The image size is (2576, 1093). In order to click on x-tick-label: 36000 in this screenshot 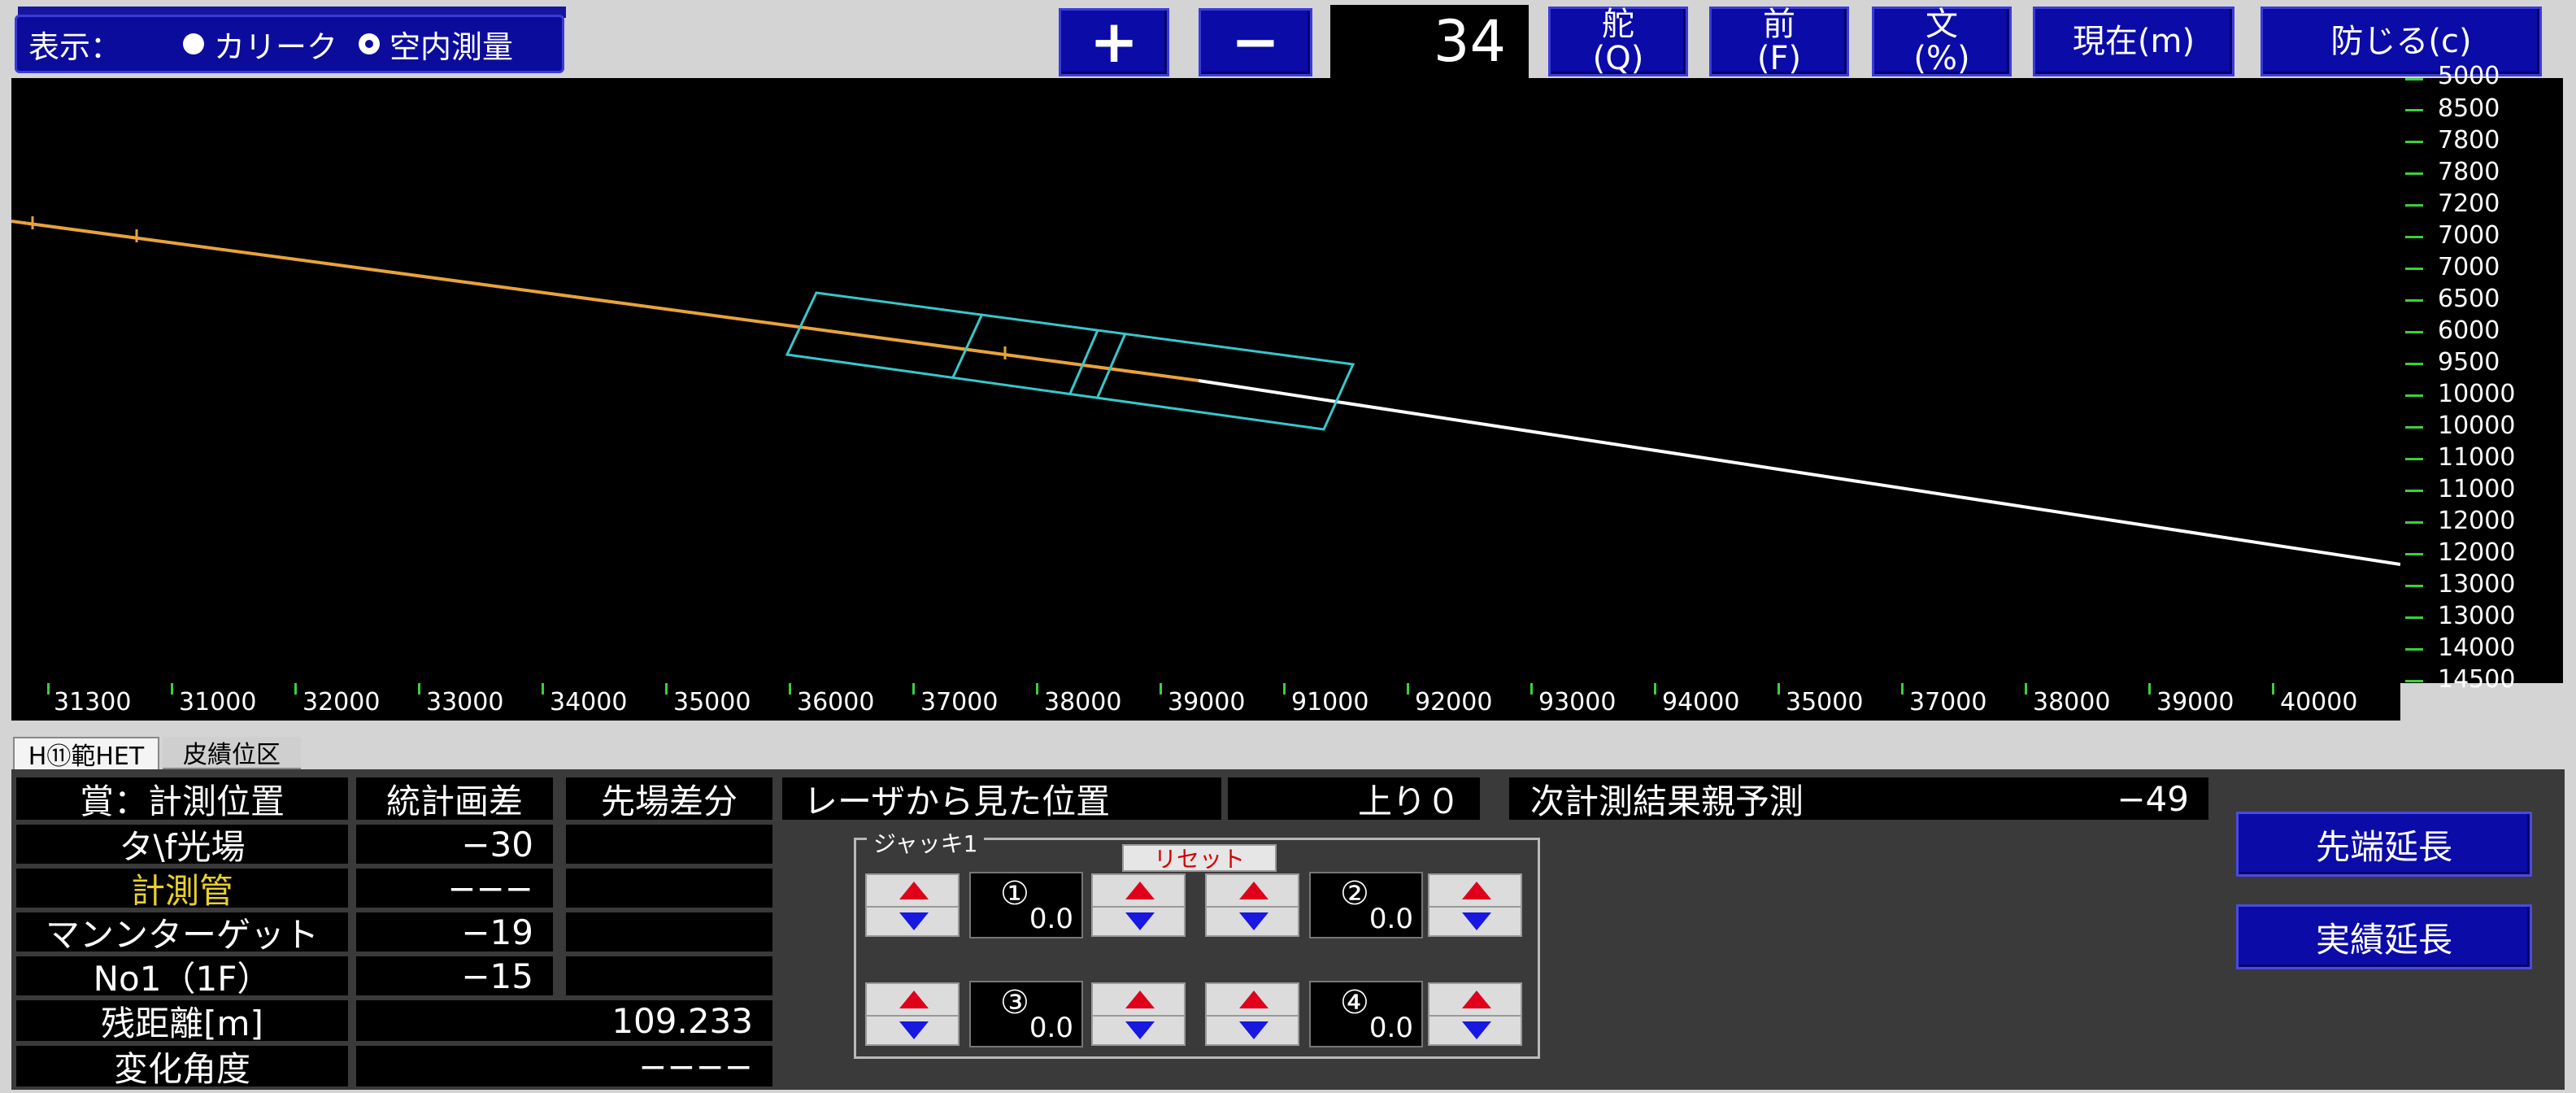, I will do `click(836, 702)`.